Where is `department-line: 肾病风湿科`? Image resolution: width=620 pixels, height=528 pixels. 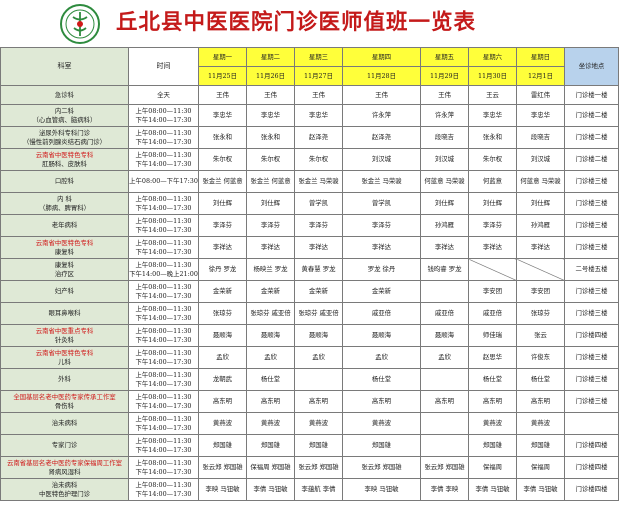 department-line: 肾病风湿科 is located at coordinates (64, 471).